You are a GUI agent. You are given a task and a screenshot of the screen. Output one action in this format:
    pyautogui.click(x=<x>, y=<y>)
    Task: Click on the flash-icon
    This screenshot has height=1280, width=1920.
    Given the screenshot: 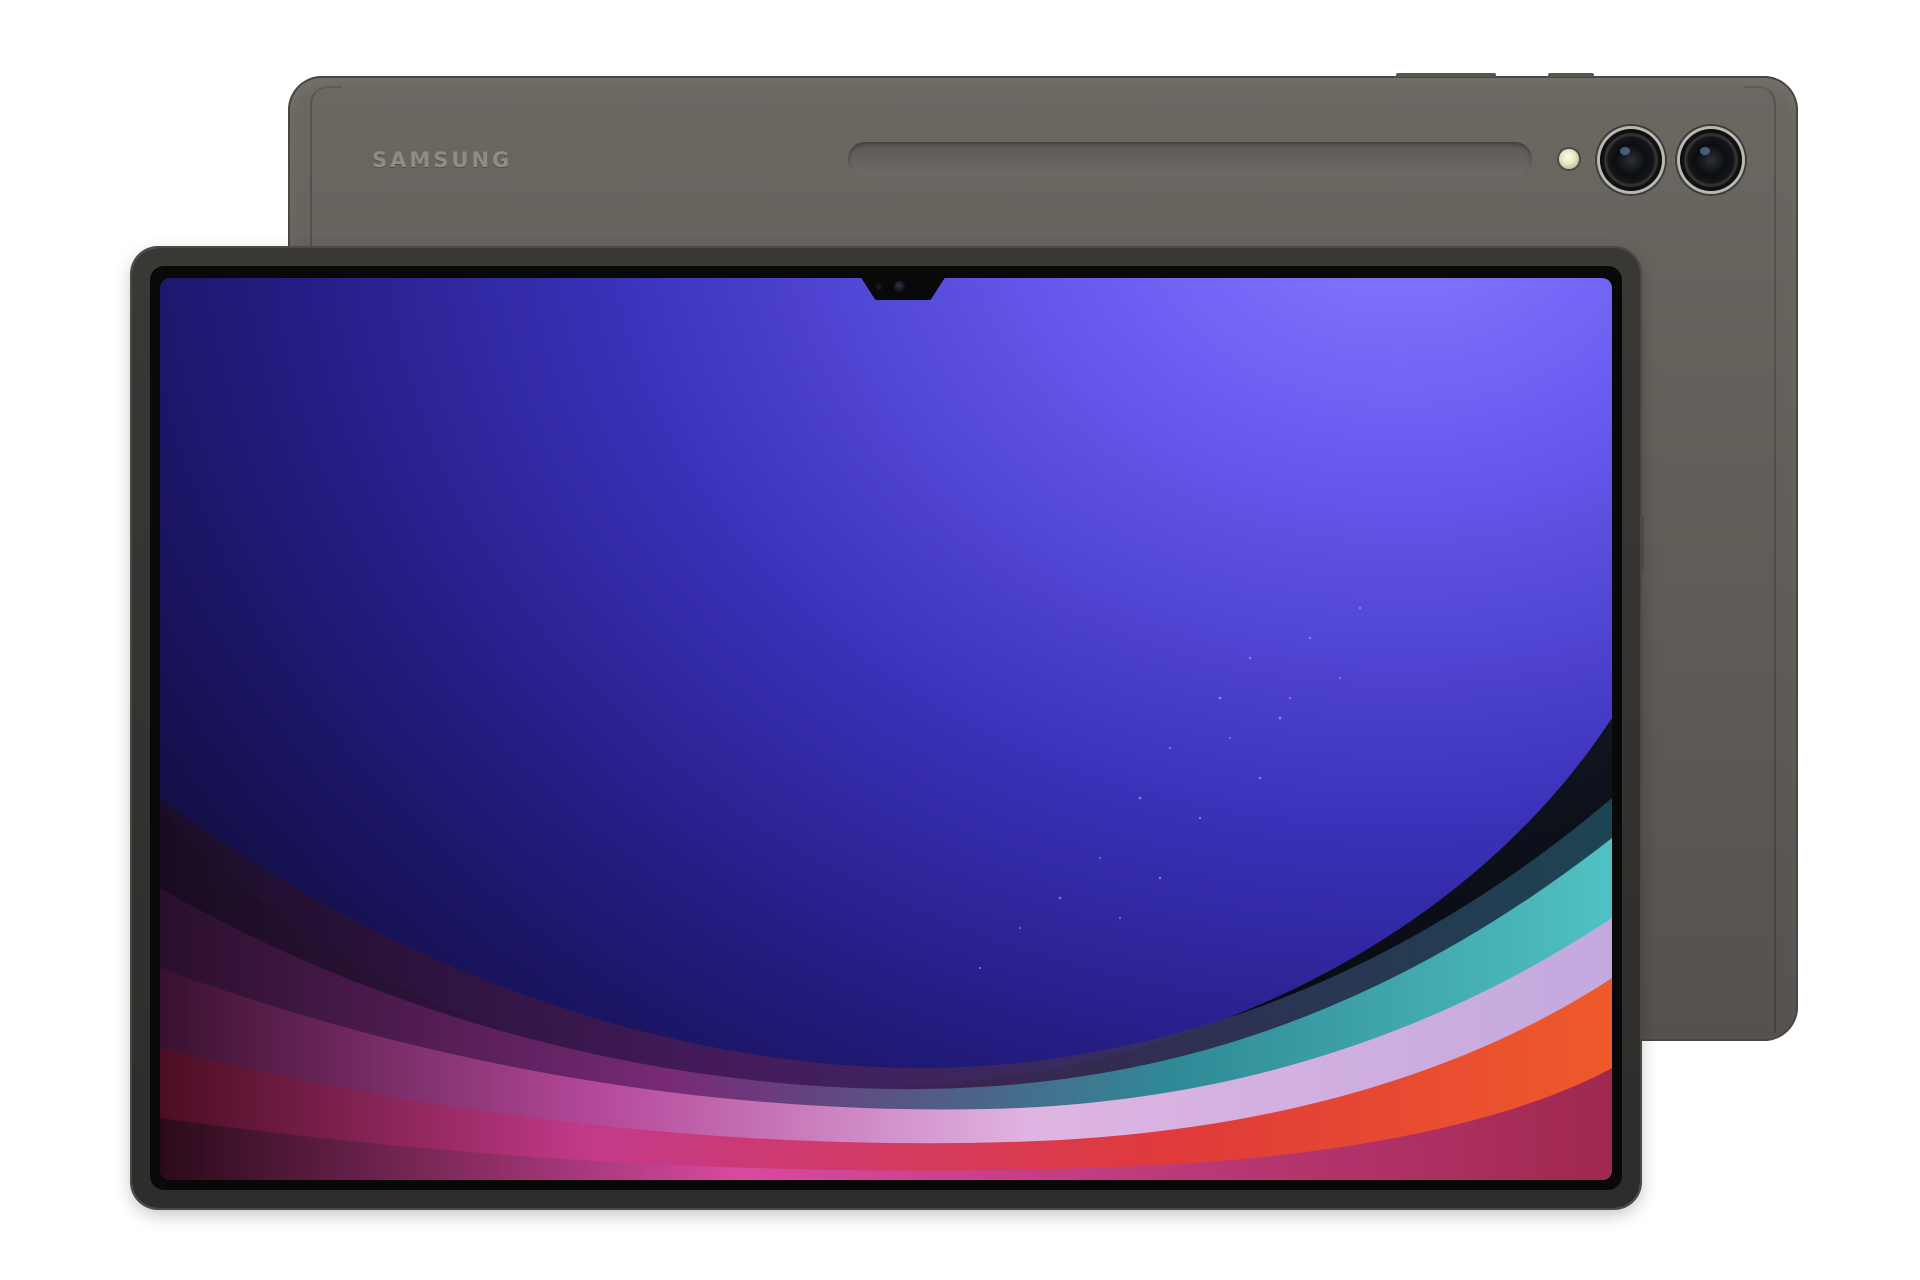 What is the action you would take?
    pyautogui.click(x=1569, y=159)
    